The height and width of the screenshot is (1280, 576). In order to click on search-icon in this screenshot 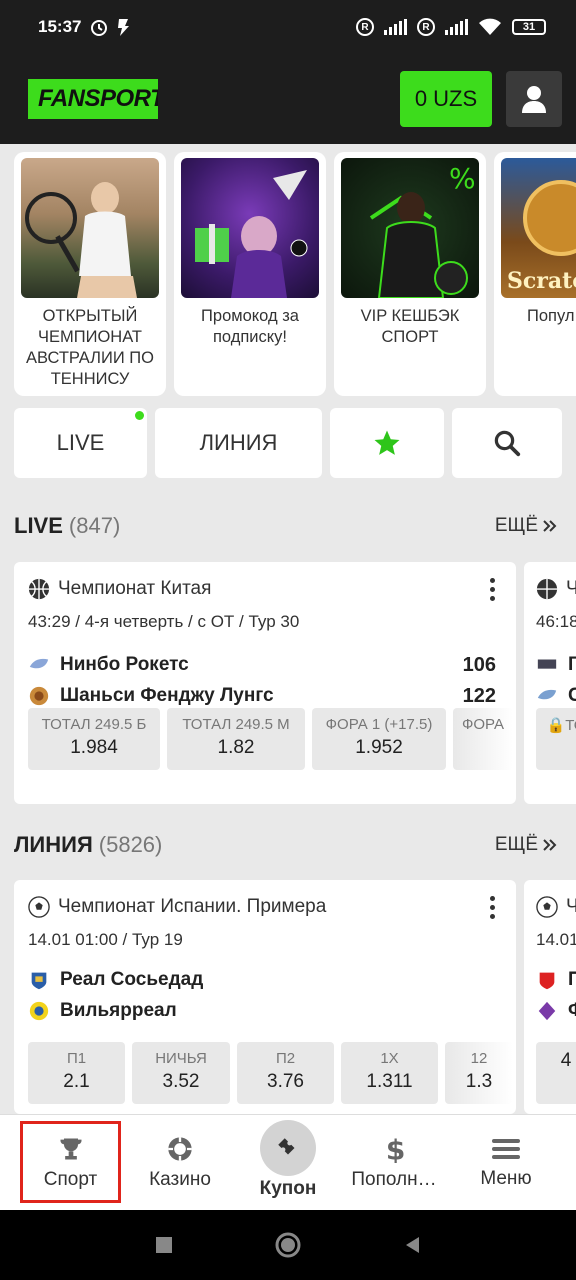, I will do `click(507, 443)`.